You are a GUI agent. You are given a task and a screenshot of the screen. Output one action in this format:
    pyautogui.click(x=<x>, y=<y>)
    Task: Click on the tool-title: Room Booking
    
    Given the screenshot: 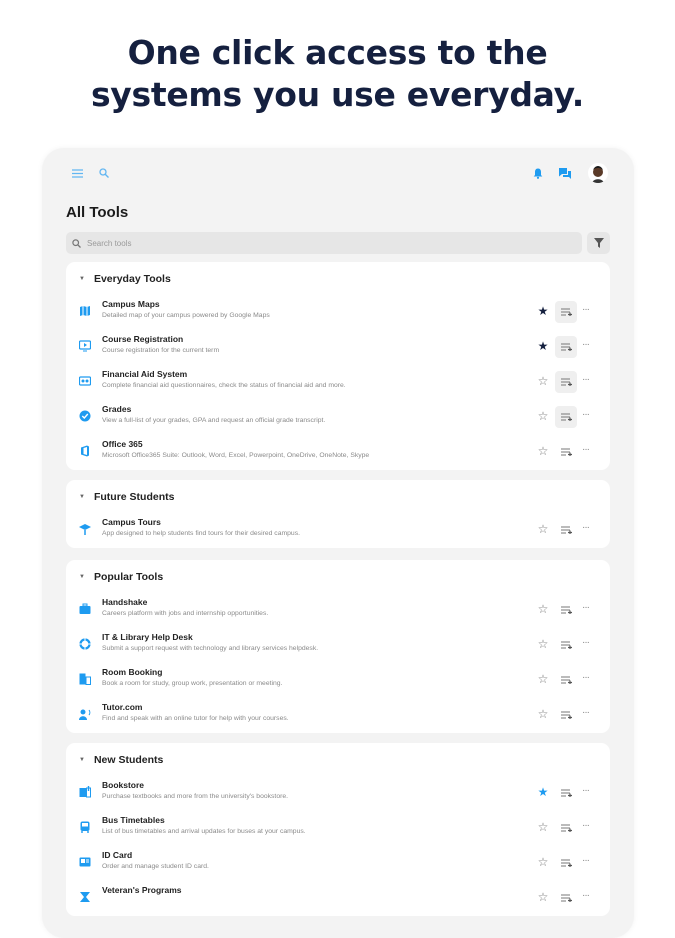 What is the action you would take?
    pyautogui.click(x=132, y=672)
    